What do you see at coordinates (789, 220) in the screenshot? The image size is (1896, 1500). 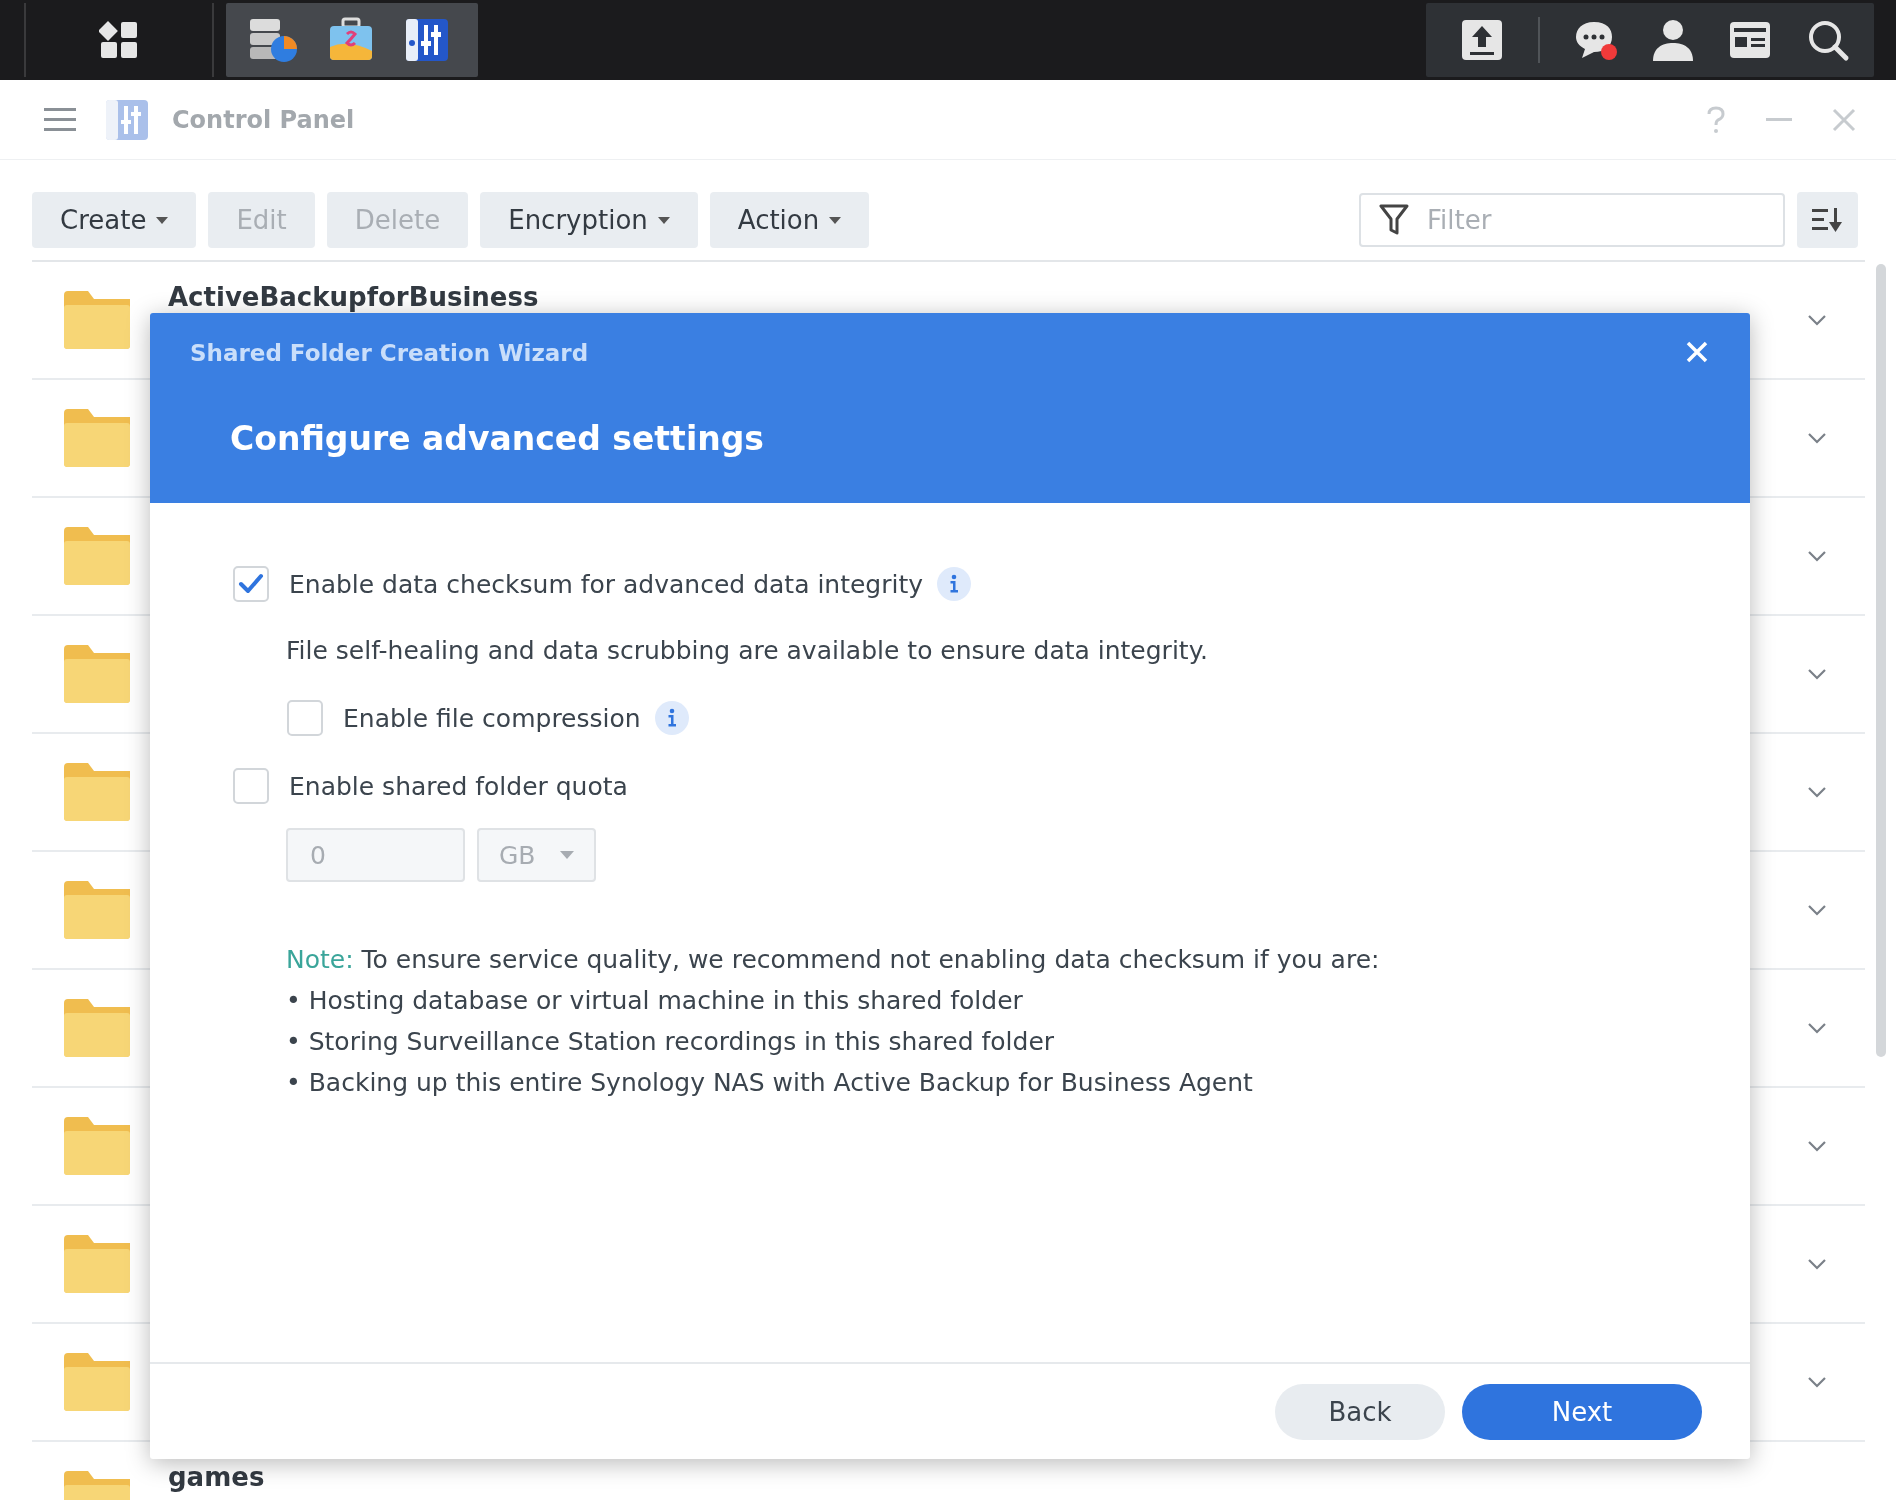 I see `toolbar-button: Action` at bounding box center [789, 220].